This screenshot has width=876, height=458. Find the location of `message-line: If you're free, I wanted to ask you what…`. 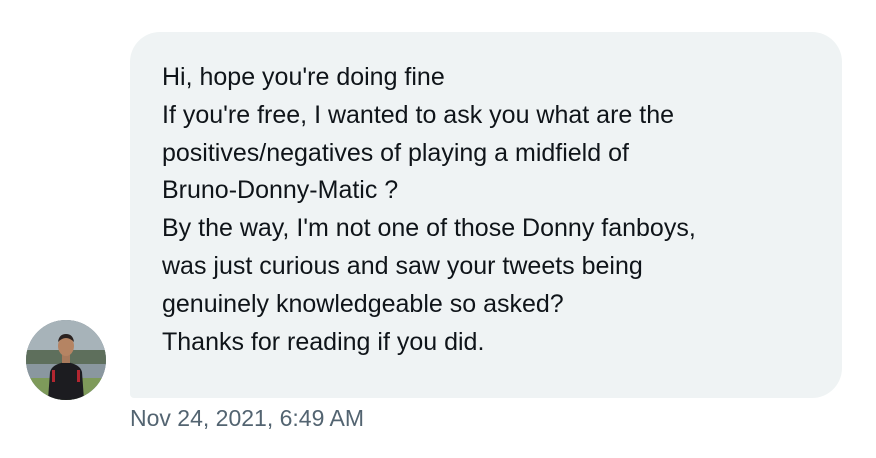

message-line: If you're free, I wanted to ask you what… is located at coordinates (418, 114).